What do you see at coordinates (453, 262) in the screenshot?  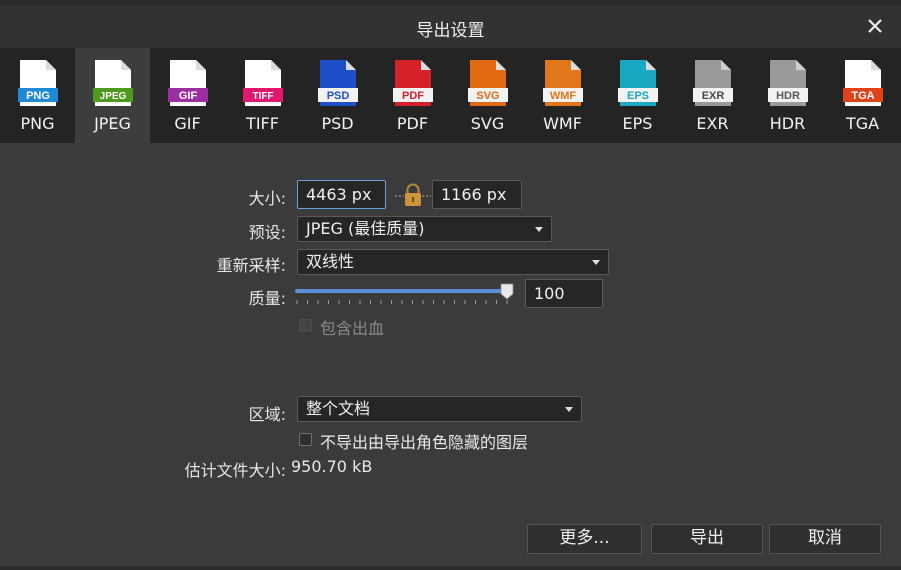 I see `resample-dropdown: 双线性` at bounding box center [453, 262].